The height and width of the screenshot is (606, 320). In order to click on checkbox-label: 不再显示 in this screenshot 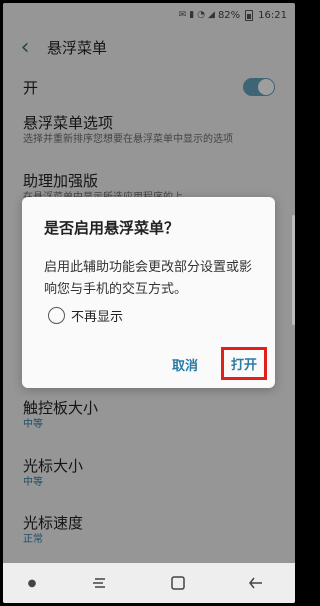, I will do `click(97, 317)`.